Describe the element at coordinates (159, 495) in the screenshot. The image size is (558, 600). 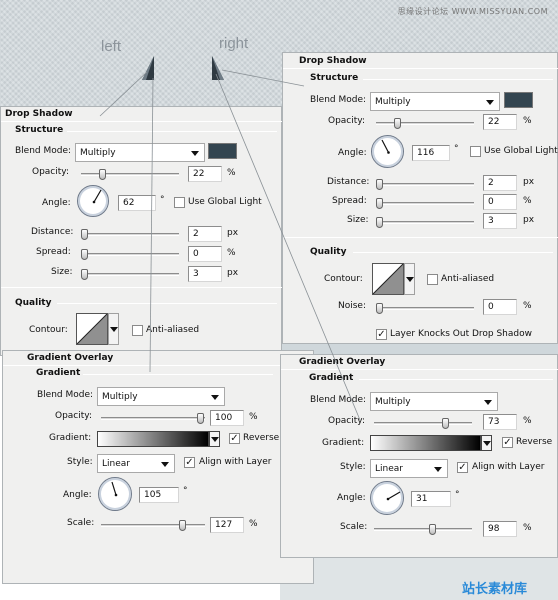
I see `angle-input: 105` at that location.